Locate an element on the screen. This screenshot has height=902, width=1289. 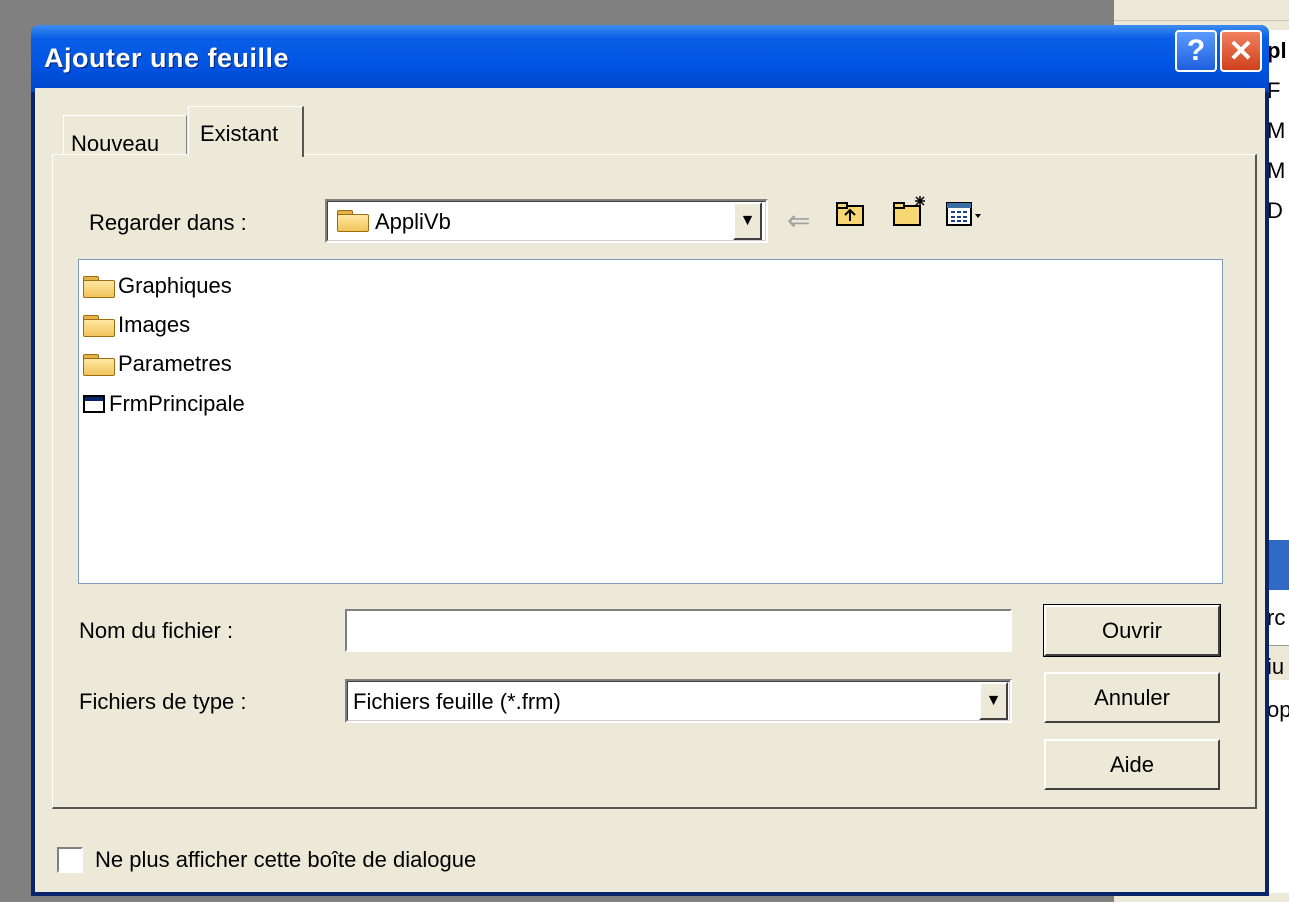
tab-existant: Existant is located at coordinates (246, 131).